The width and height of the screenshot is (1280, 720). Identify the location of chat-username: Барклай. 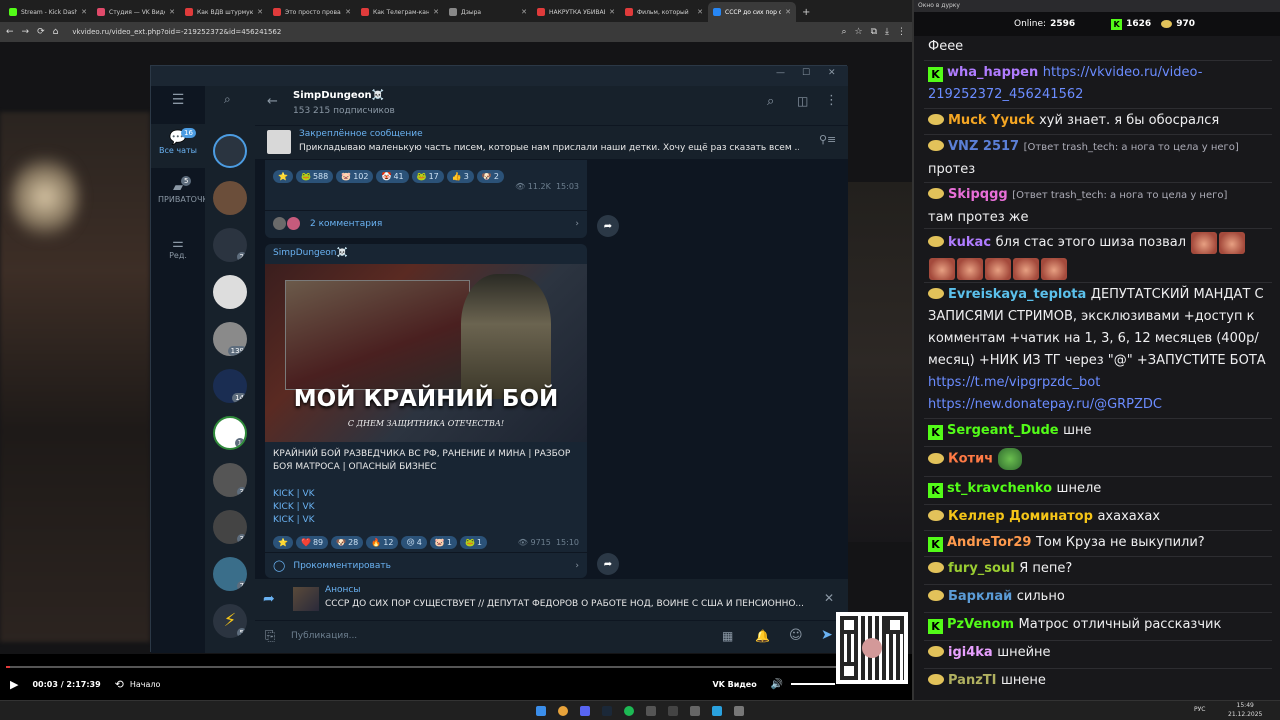
(982, 596).